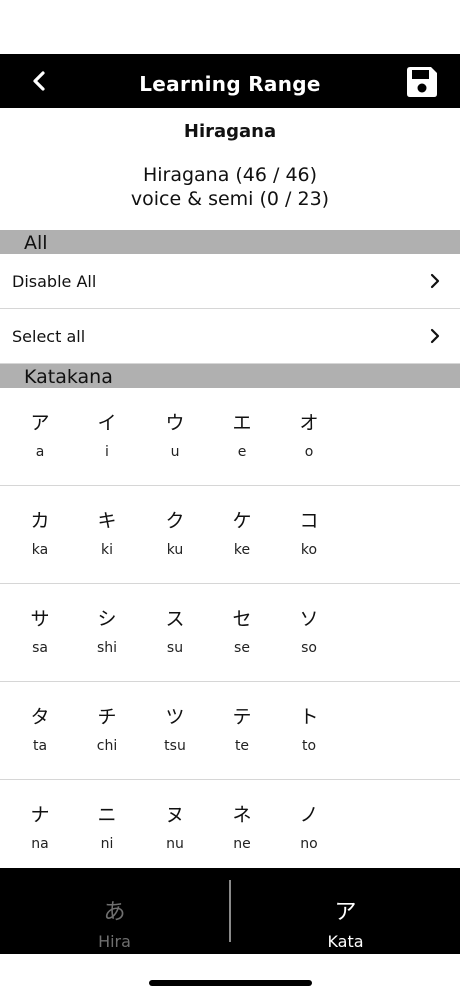 This screenshot has height=996, width=460. Describe the element at coordinates (175, 452) in the screenshot. I see `kana-romaji: u` at that location.